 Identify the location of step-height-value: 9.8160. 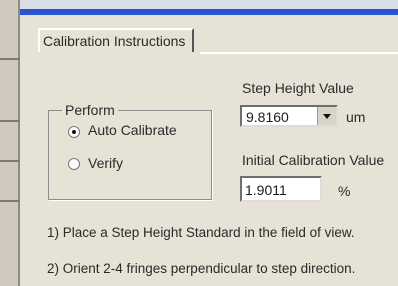
(267, 117).